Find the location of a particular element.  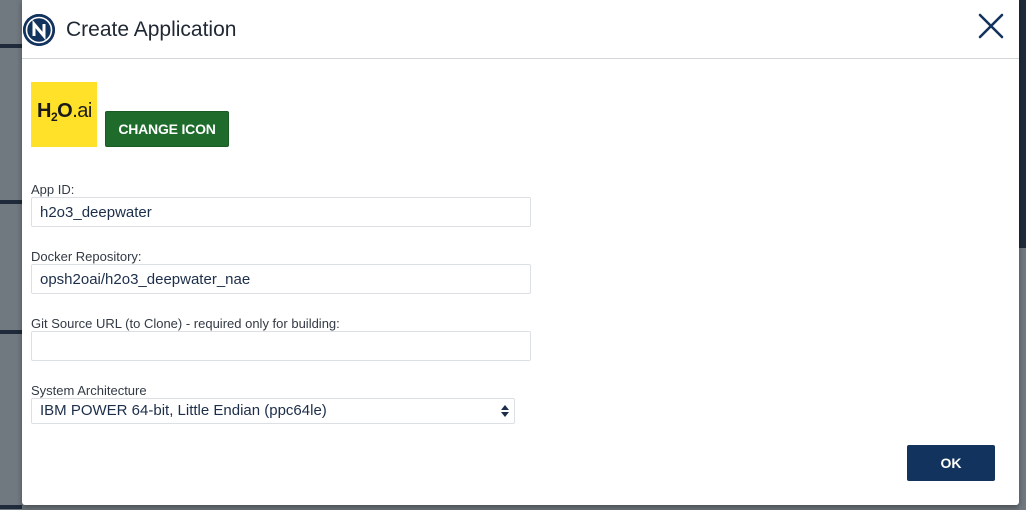

application-icon-image: H2O.ai is located at coordinates (64, 114).